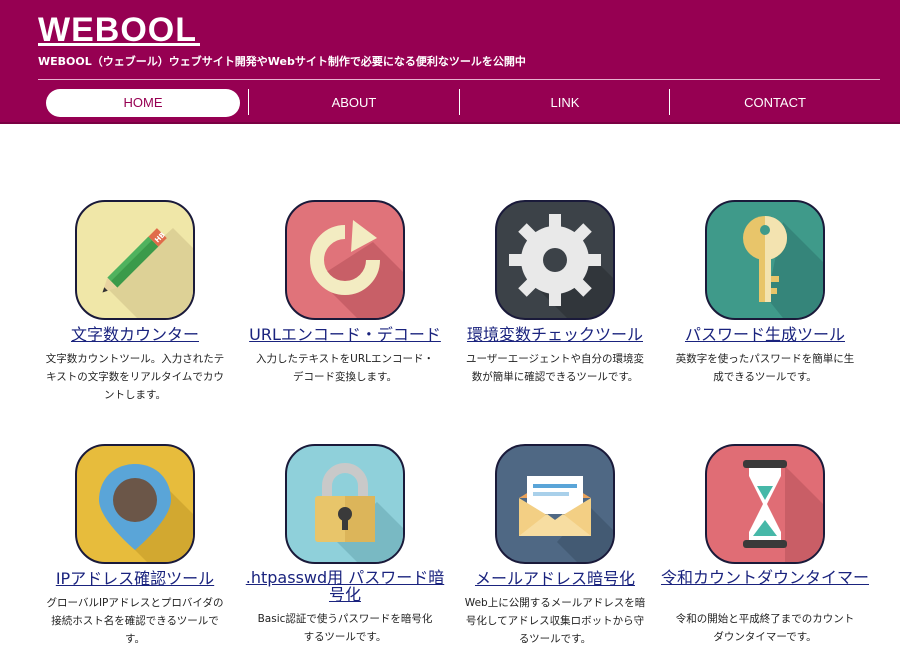  What do you see at coordinates (344, 368) in the screenshot?
I see `tool-description: 入力したテキストをURLエンコード・デコード変換します。` at bounding box center [344, 368].